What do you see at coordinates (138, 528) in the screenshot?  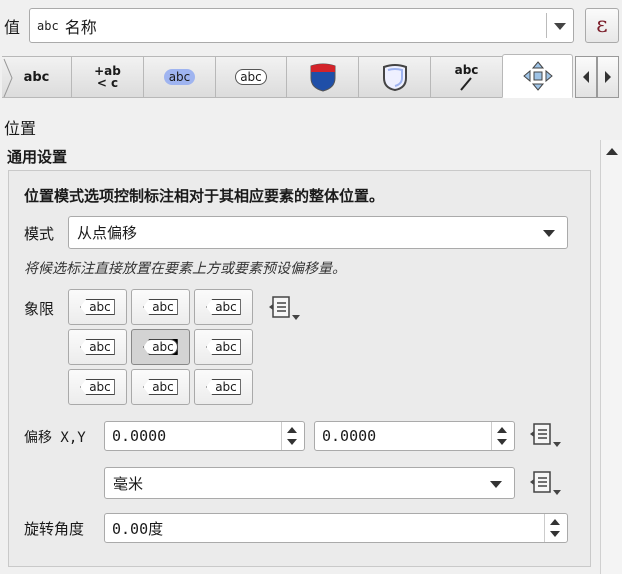 I see `rotation-value: 0.00度` at bounding box center [138, 528].